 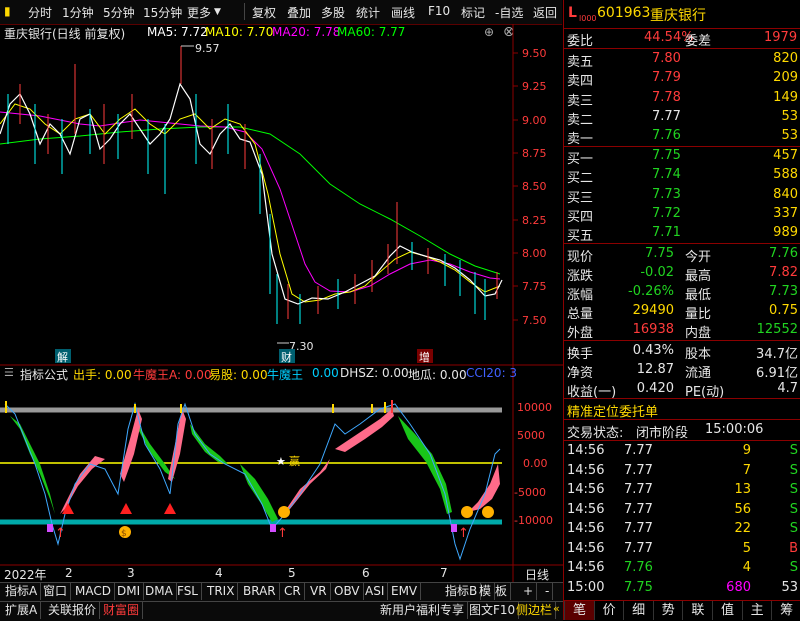 I want to click on sidebar-chevron-icon: «, so click(x=556, y=608).